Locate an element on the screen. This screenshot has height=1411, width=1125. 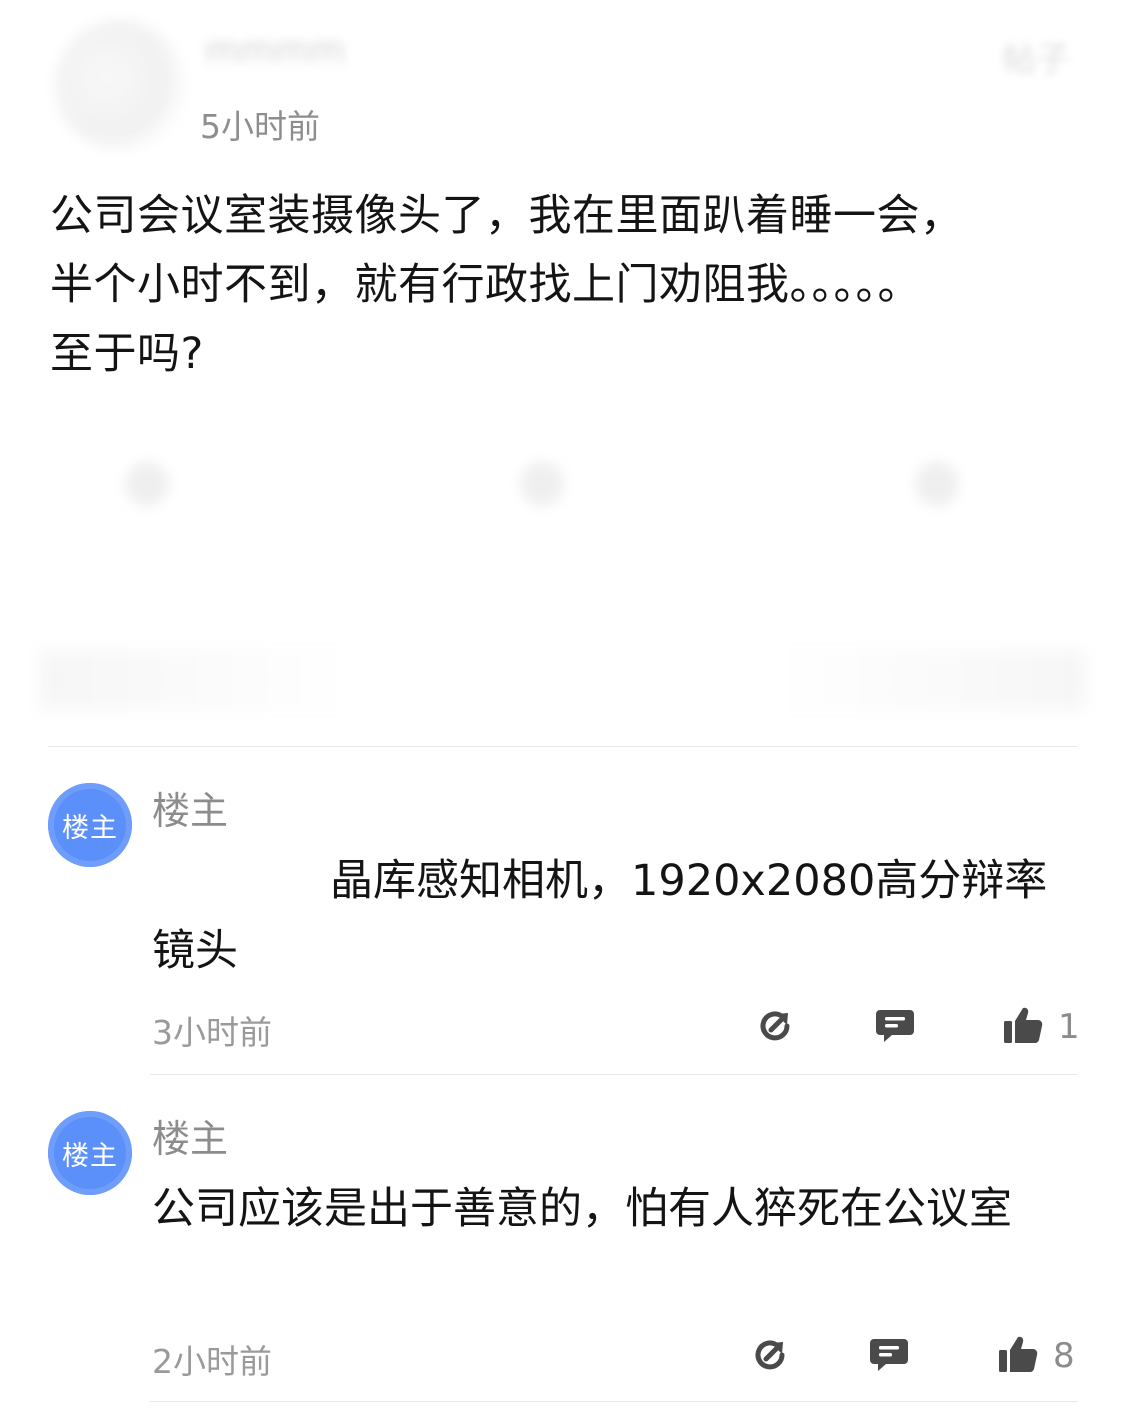
post-timestamp: 5小时前 is located at coordinates (260, 126).